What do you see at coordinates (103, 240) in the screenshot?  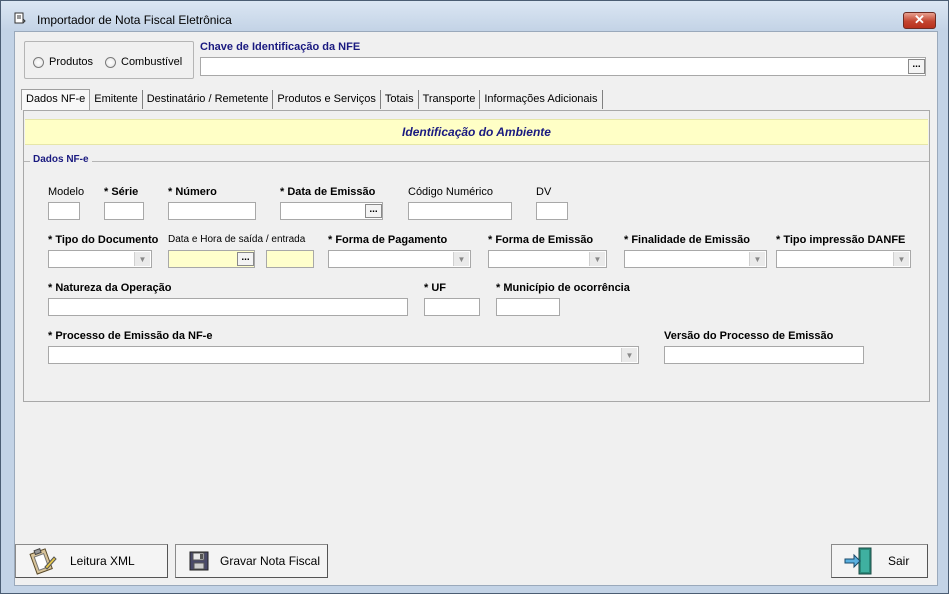 I see `tipo-documento-label: * Tipo do Documento` at bounding box center [103, 240].